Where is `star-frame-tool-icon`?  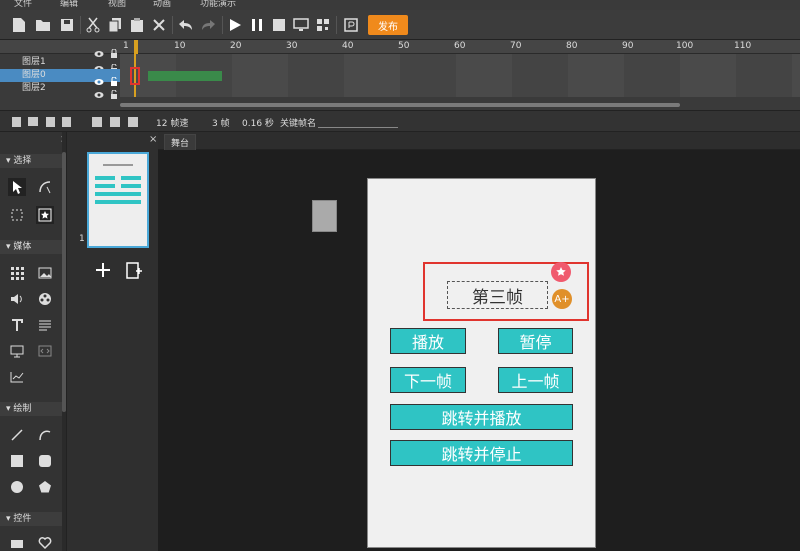
star-frame-tool-icon is located at coordinates (45, 215).